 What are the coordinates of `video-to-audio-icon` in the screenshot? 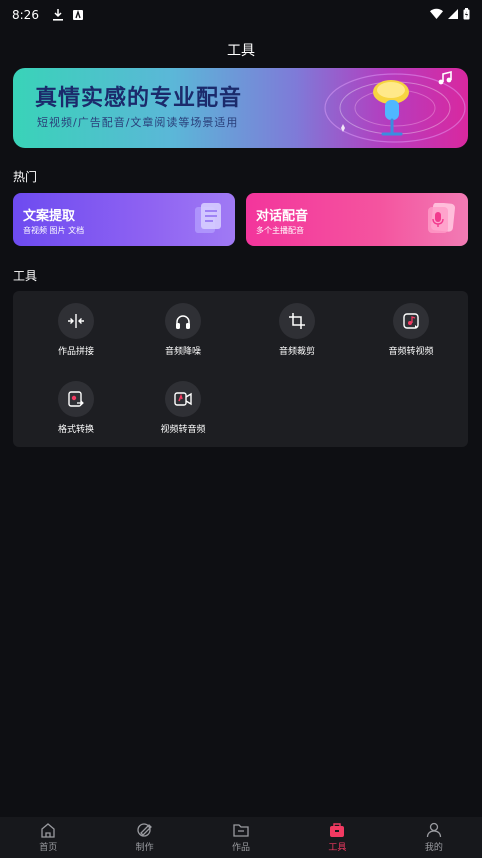 It's located at (183, 399).